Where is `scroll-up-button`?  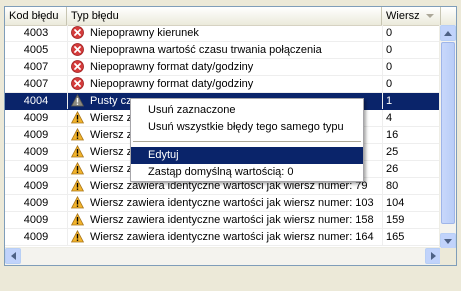 scroll-up-button is located at coordinates (448, 33).